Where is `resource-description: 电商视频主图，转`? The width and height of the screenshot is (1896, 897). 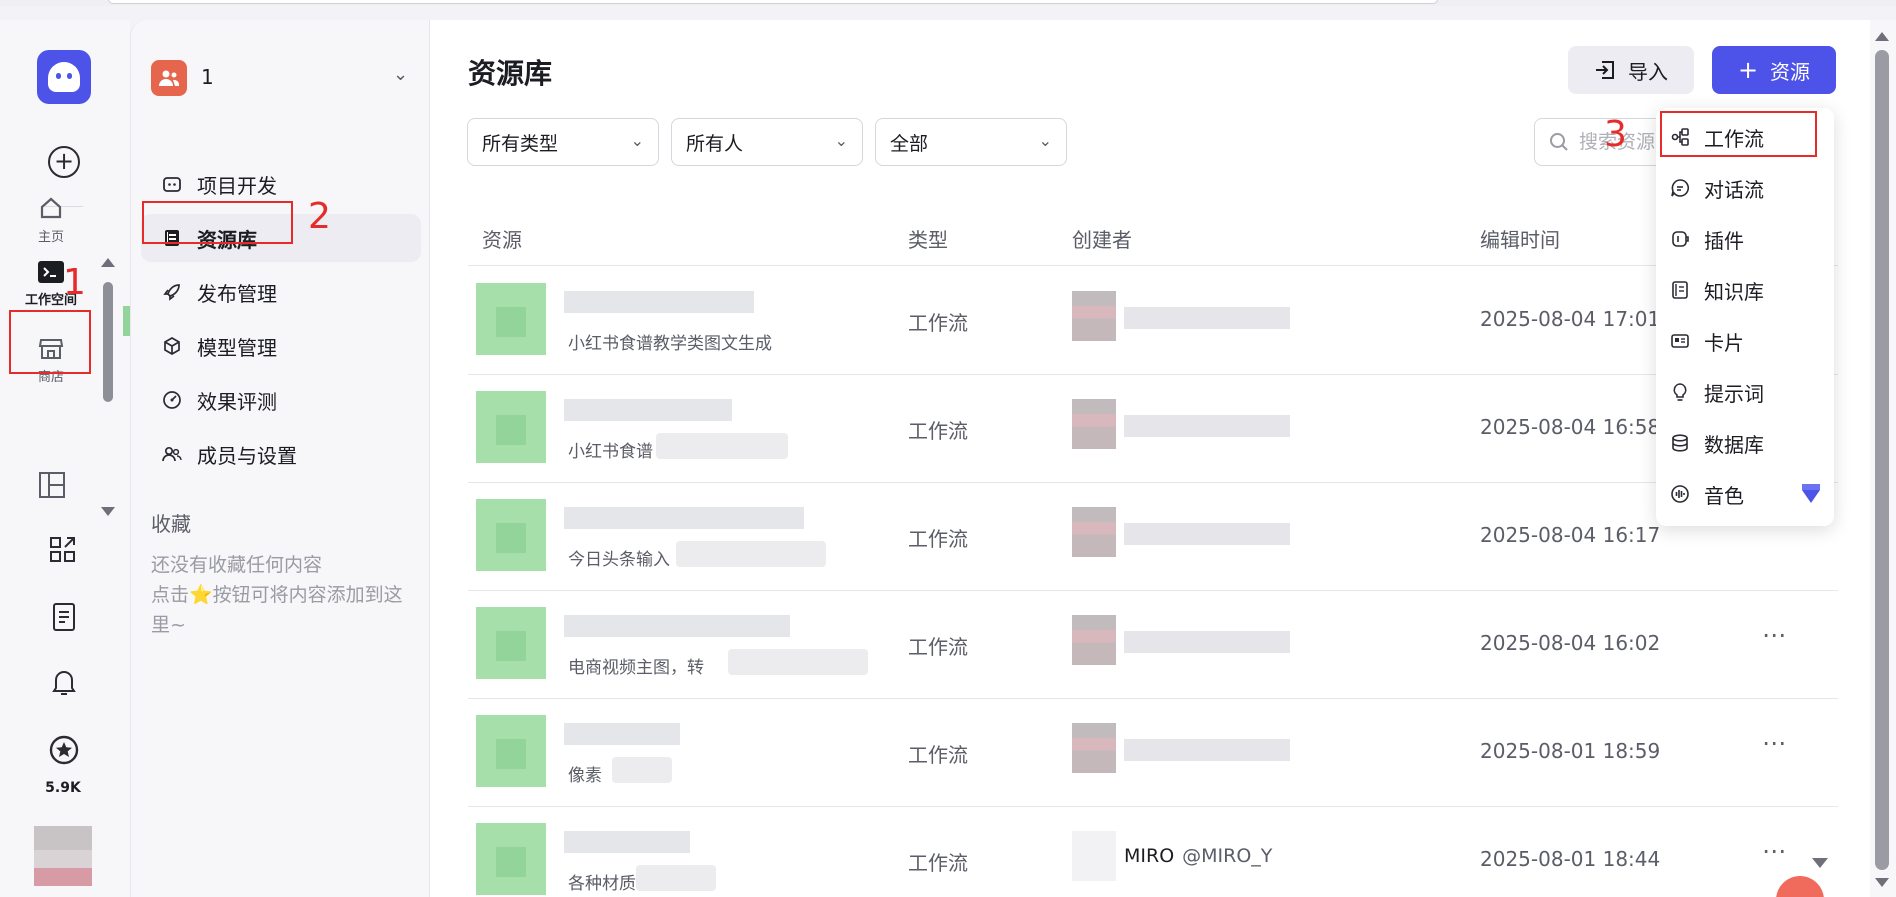
resource-description: 电商视频主图，转 is located at coordinates (636, 668).